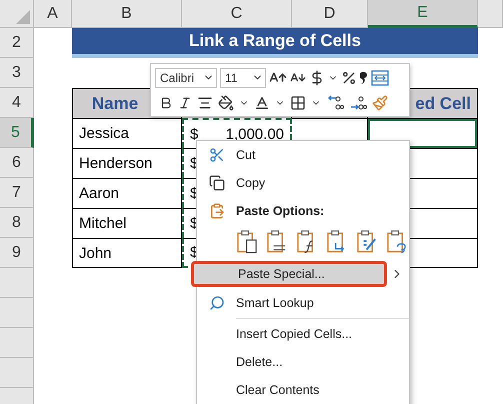  What do you see at coordinates (349, 78) in the screenshot?
I see `percent-icon` at bounding box center [349, 78].